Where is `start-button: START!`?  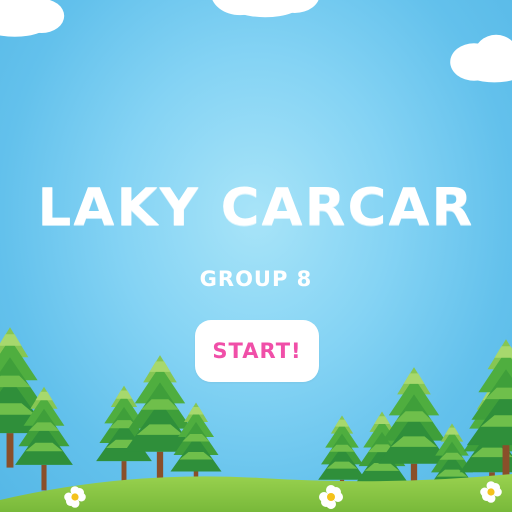 start-button: START! is located at coordinates (257, 351).